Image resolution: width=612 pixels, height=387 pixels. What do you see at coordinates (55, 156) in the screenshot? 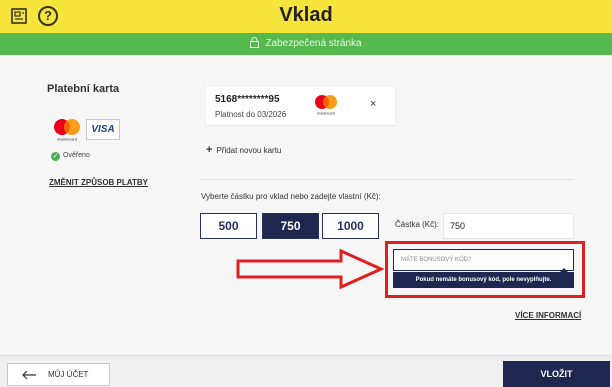
I see `check-icon: ✓` at bounding box center [55, 156].